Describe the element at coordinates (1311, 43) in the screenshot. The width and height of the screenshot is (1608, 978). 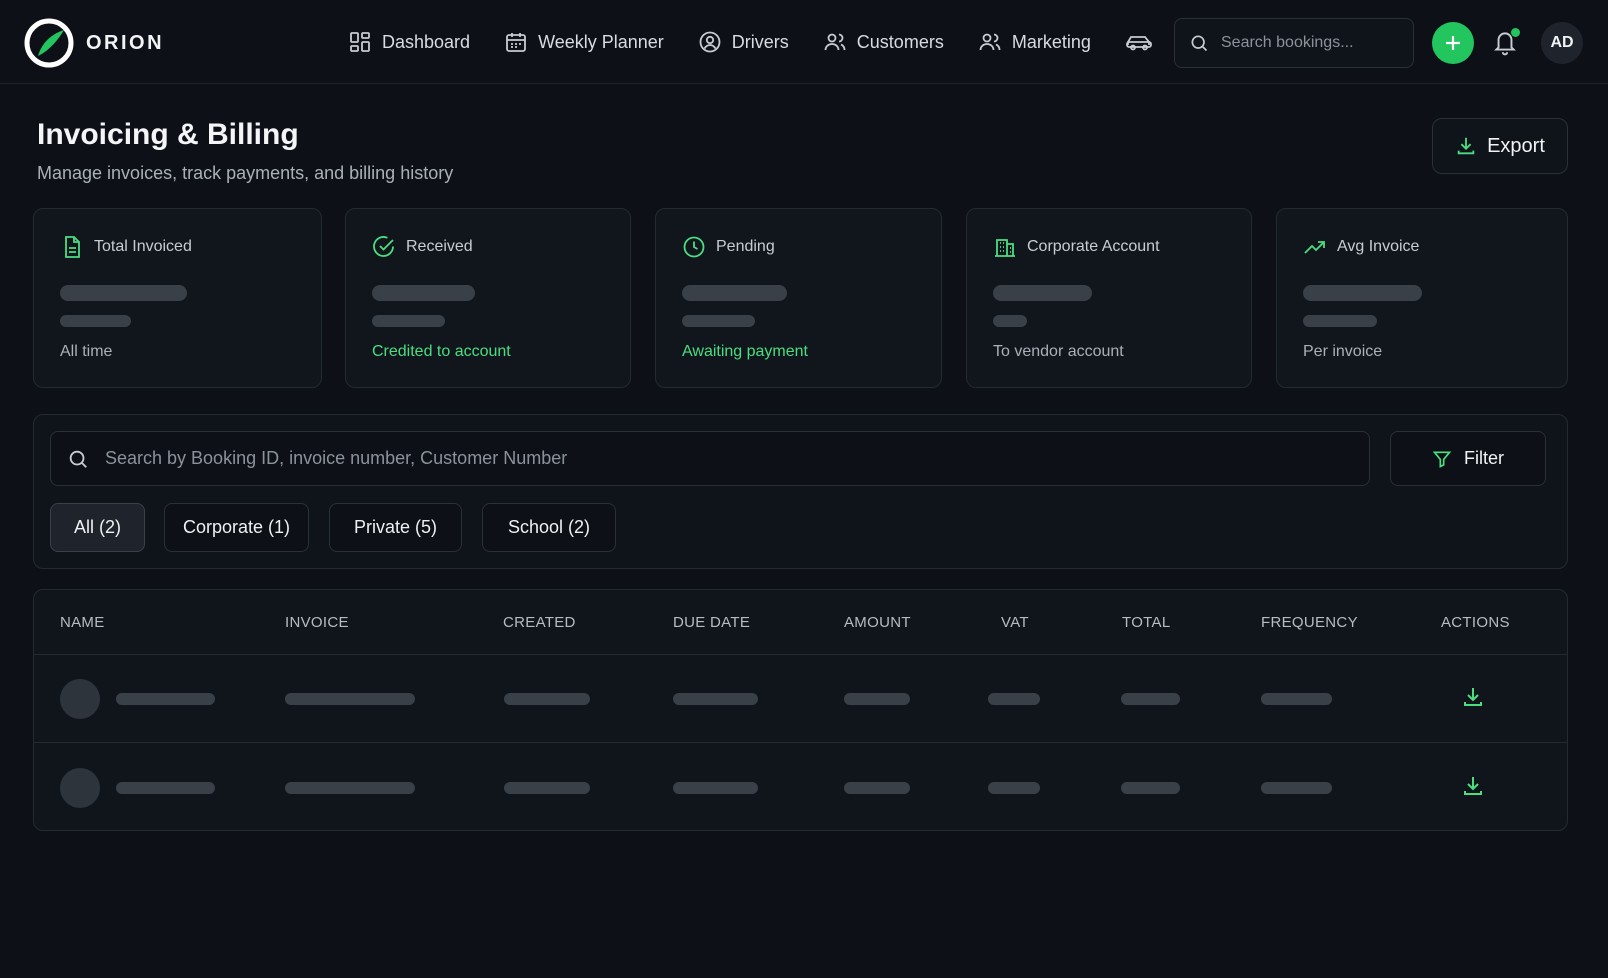
I see `booking-search-input` at that location.